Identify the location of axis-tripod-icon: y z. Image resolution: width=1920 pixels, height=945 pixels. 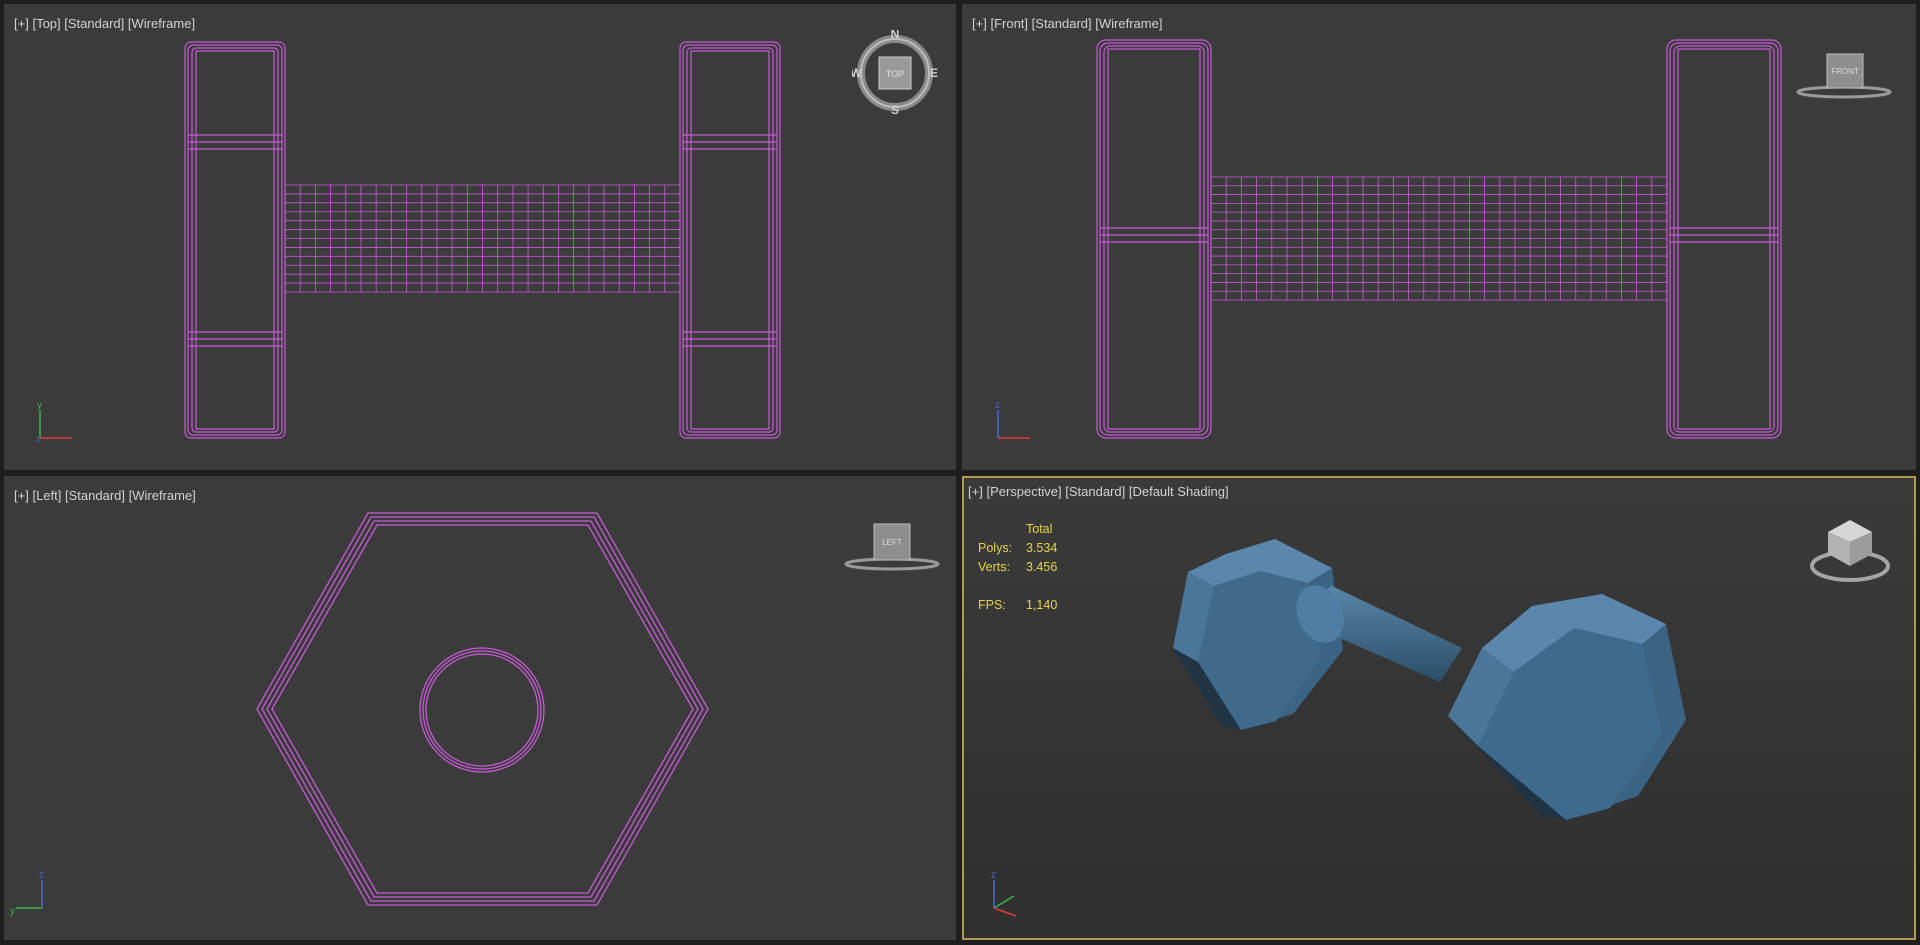
(54, 422).